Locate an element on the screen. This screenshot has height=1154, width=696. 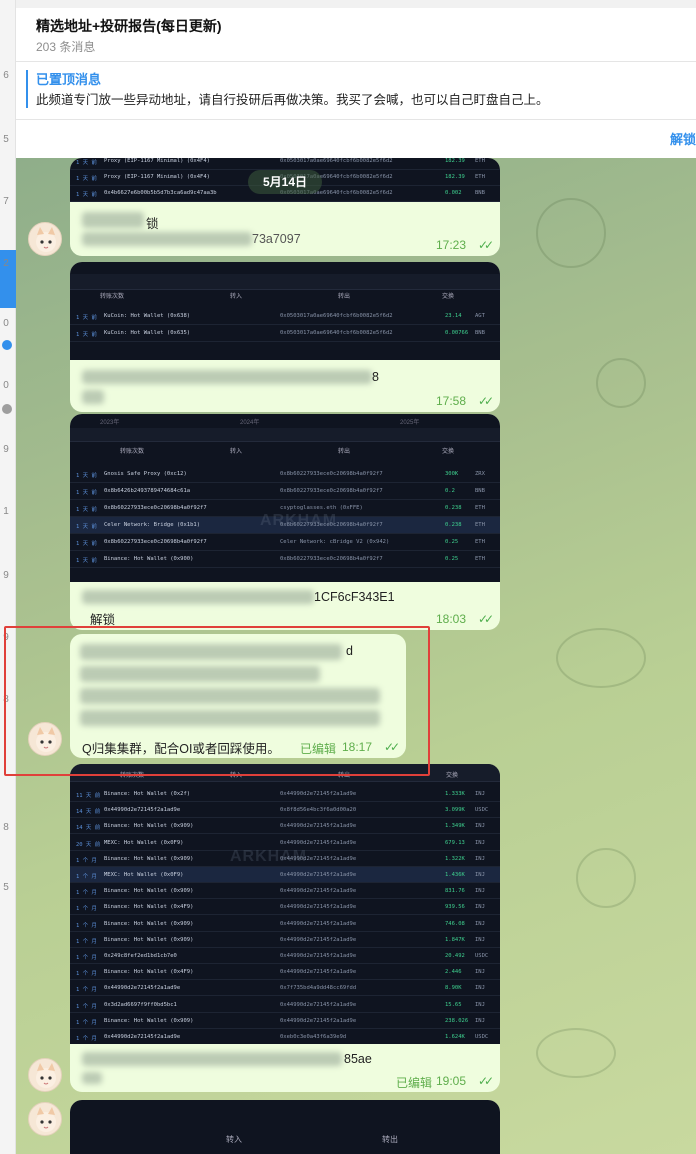
pinned-bar is located at coordinates (27, 89).